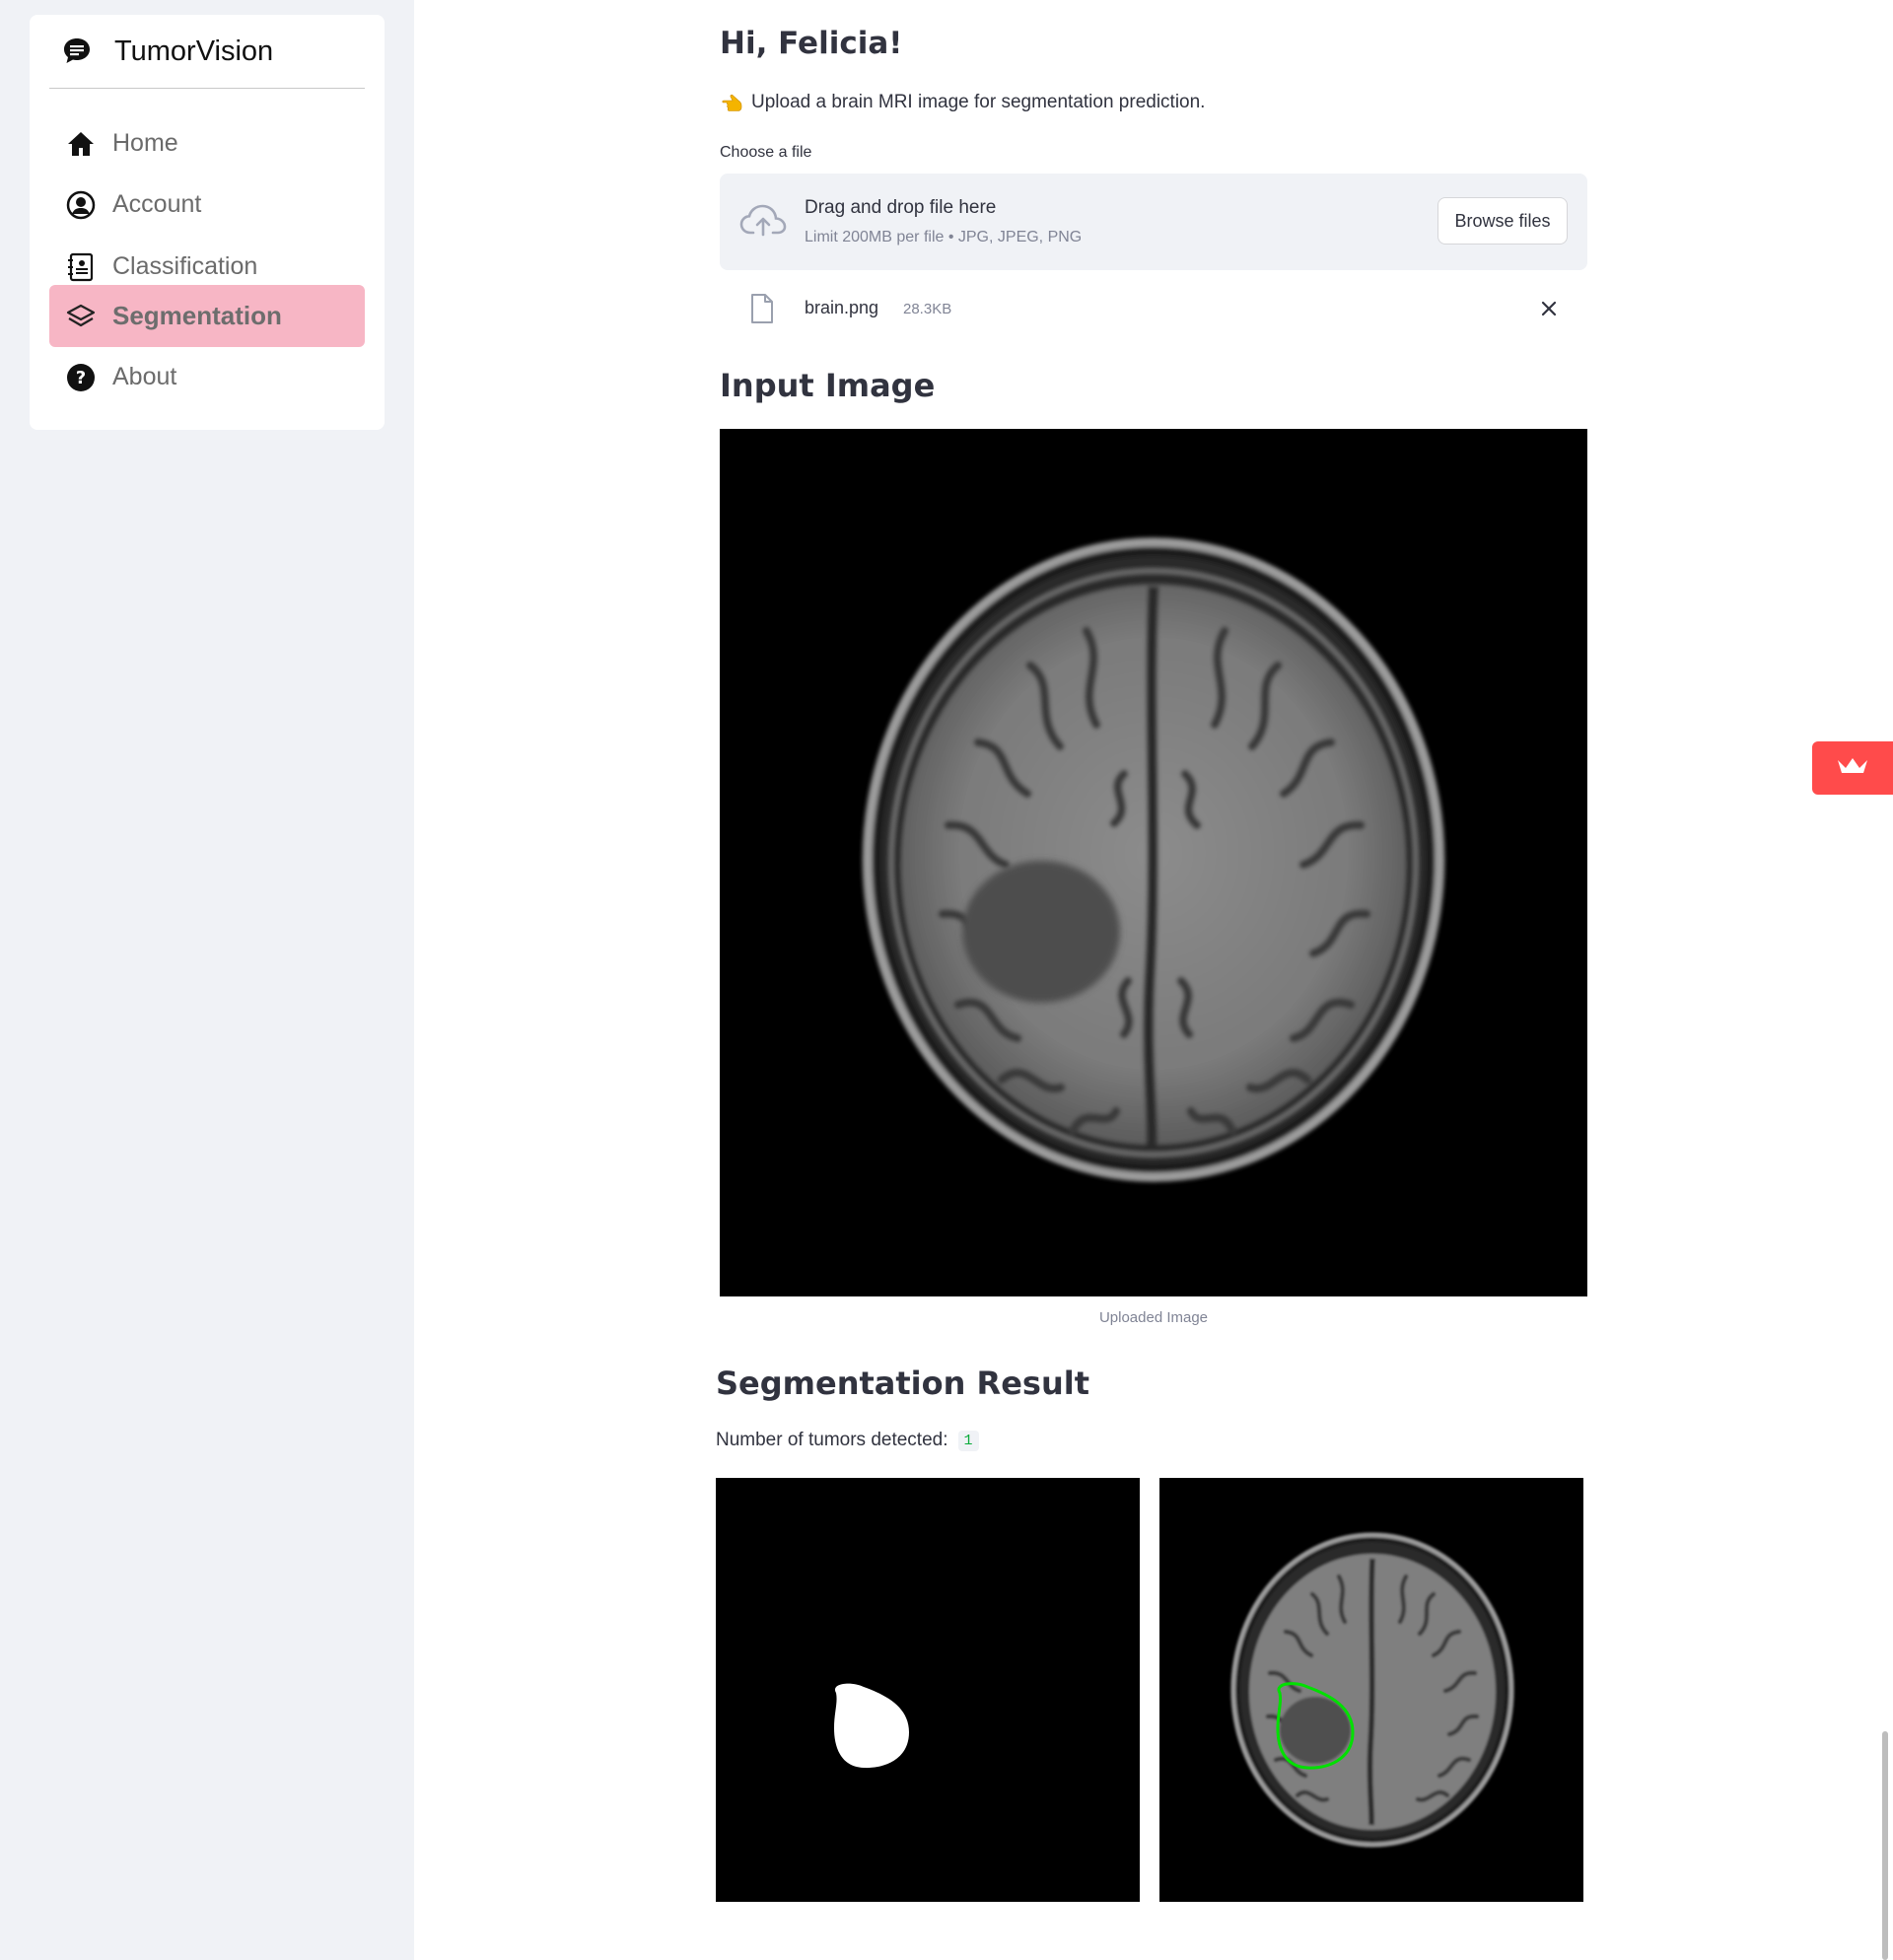  I want to click on uploaded-file-row: brain.png 28.3KB, so click(1153, 308).